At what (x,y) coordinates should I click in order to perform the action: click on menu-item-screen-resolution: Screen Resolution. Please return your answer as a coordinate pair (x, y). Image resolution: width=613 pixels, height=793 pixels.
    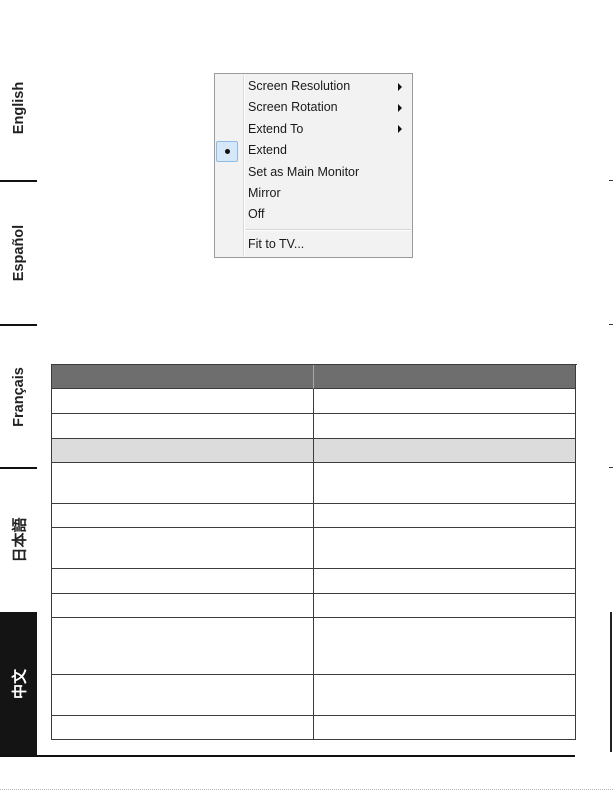
    Looking at the image, I should click on (313, 86).